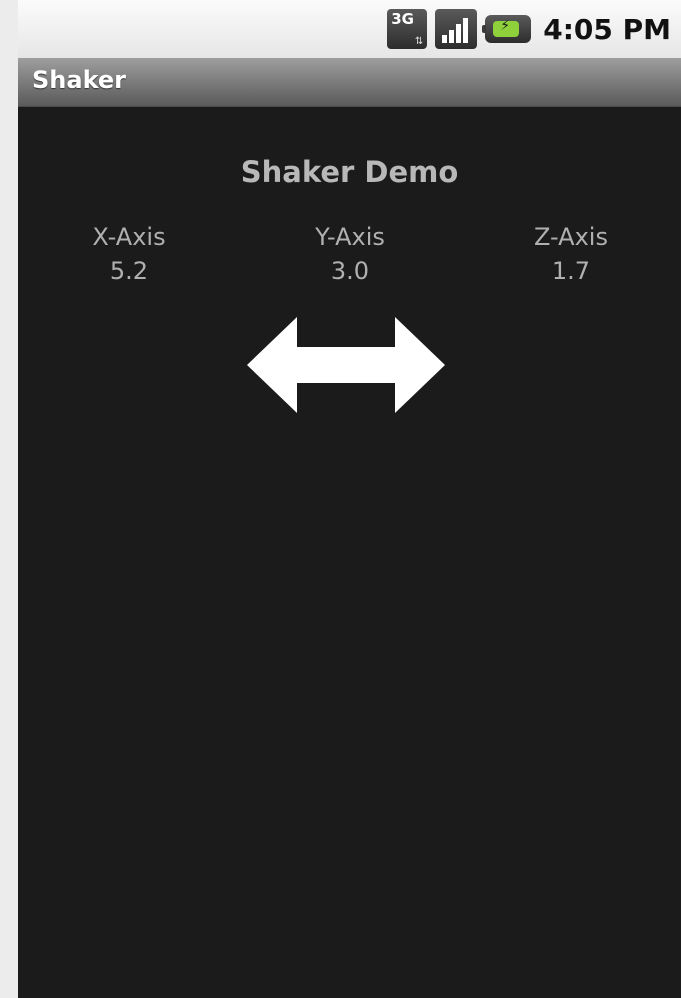 This screenshot has width=681, height=998. I want to click on app-title: Shaker, so click(79, 80).